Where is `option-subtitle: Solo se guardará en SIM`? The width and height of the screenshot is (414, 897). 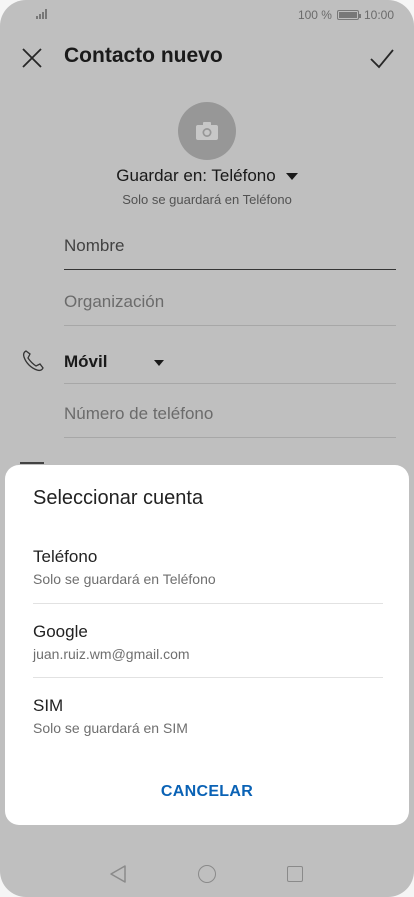 option-subtitle: Solo se guardará en SIM is located at coordinates (110, 728).